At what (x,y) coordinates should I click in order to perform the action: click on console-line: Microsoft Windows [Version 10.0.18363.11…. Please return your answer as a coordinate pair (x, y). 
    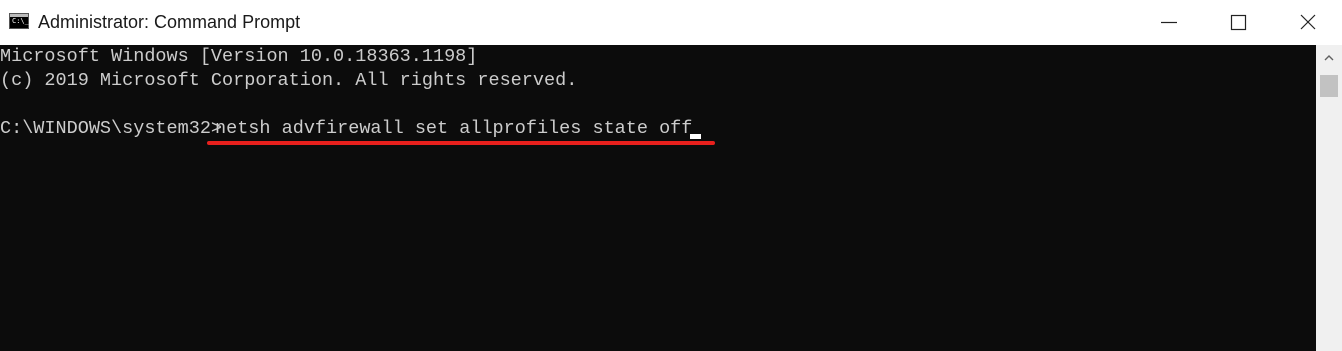
    Looking at the image, I should click on (239, 56).